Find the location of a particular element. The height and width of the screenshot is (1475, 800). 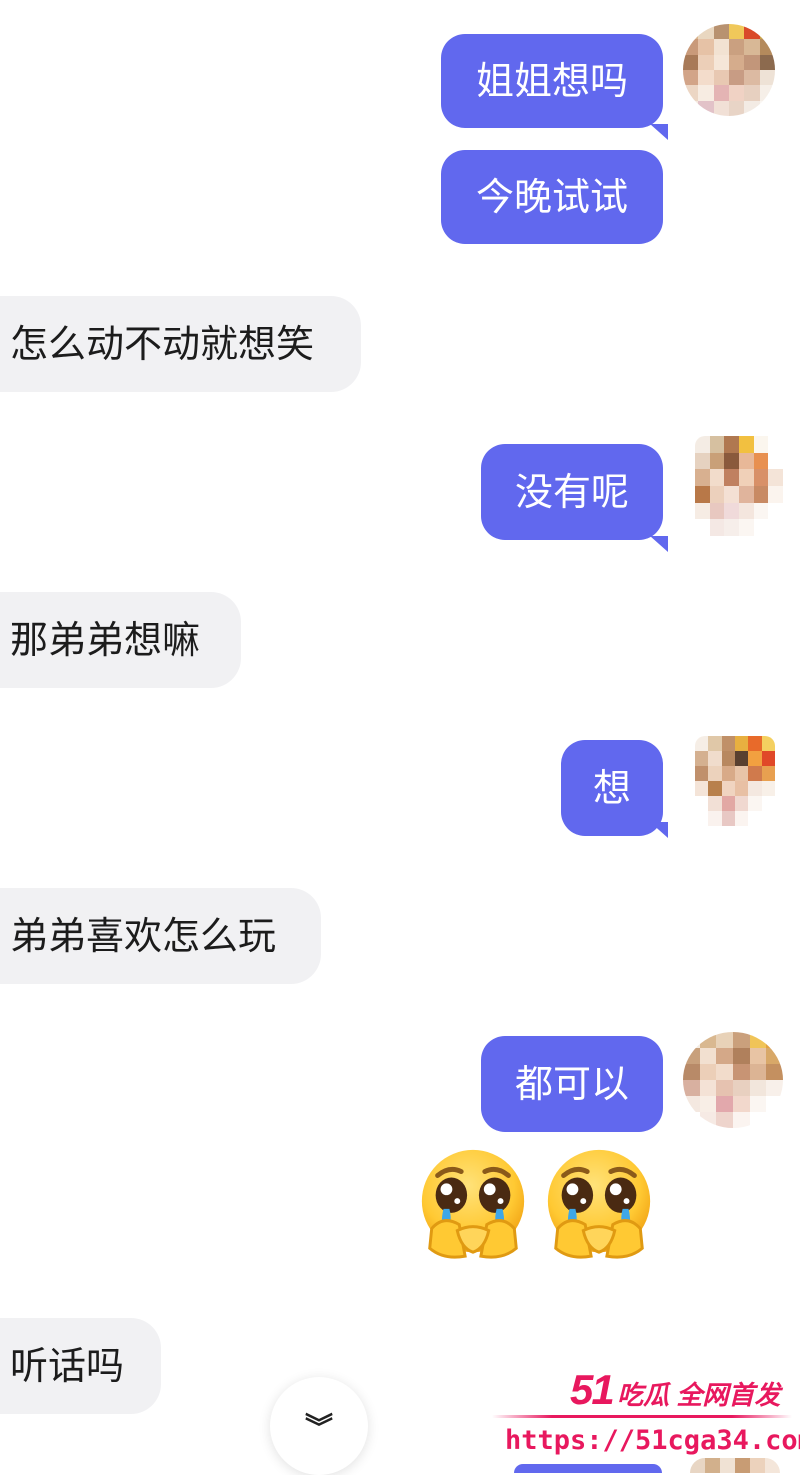

received-message-bubble: 怎么动不动就想笑 is located at coordinates (180, 344).